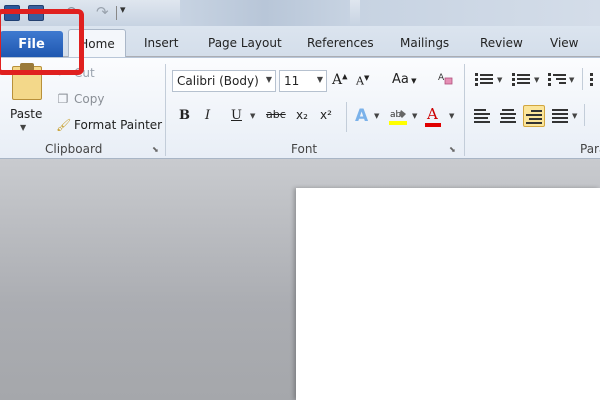  What do you see at coordinates (399, 116) in the screenshot?
I see `text-highlight-icon: ab` at bounding box center [399, 116].